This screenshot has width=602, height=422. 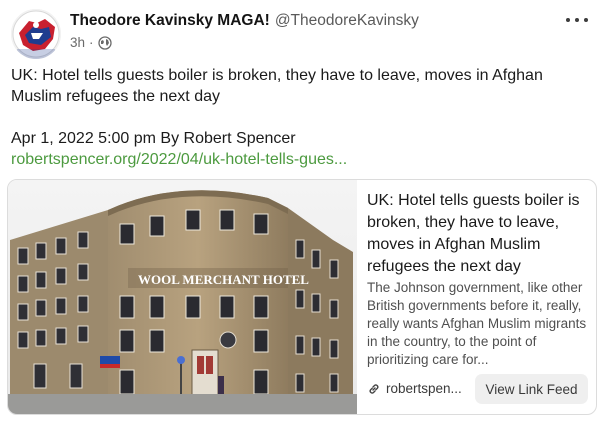 I want to click on view-link-feed-button: View Link Feed, so click(x=531, y=389).